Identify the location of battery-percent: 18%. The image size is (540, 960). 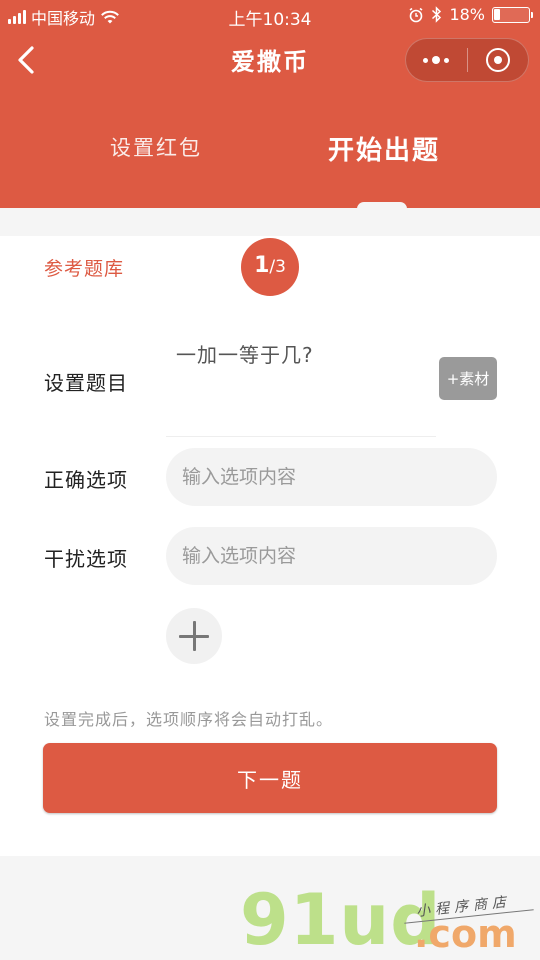
(467, 14).